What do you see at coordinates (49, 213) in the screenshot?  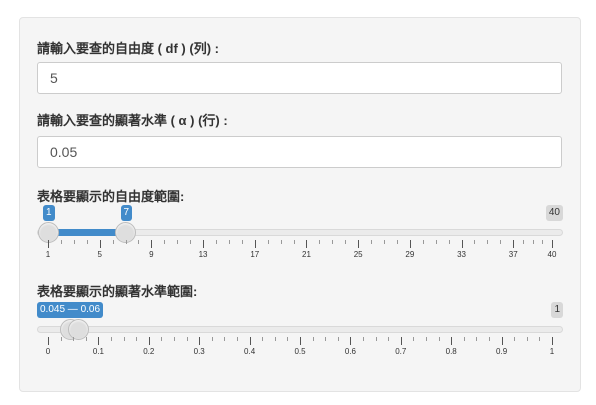 I see `df-from-value-badge: 1` at bounding box center [49, 213].